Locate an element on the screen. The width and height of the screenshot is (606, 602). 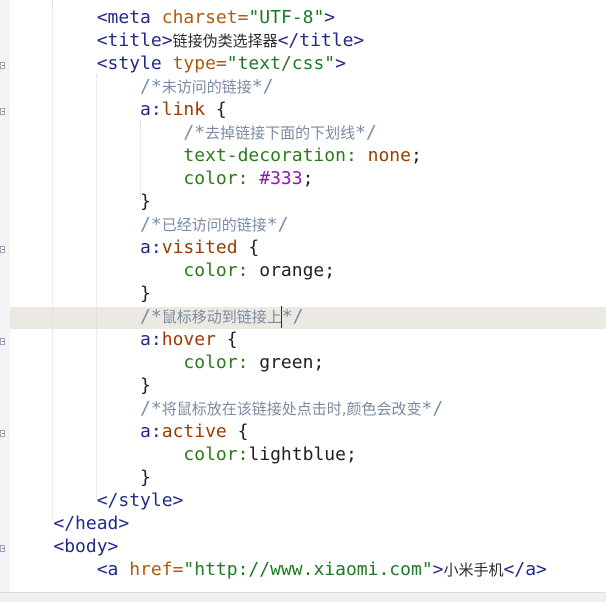
code-line: </style> is located at coordinates (97, 500).